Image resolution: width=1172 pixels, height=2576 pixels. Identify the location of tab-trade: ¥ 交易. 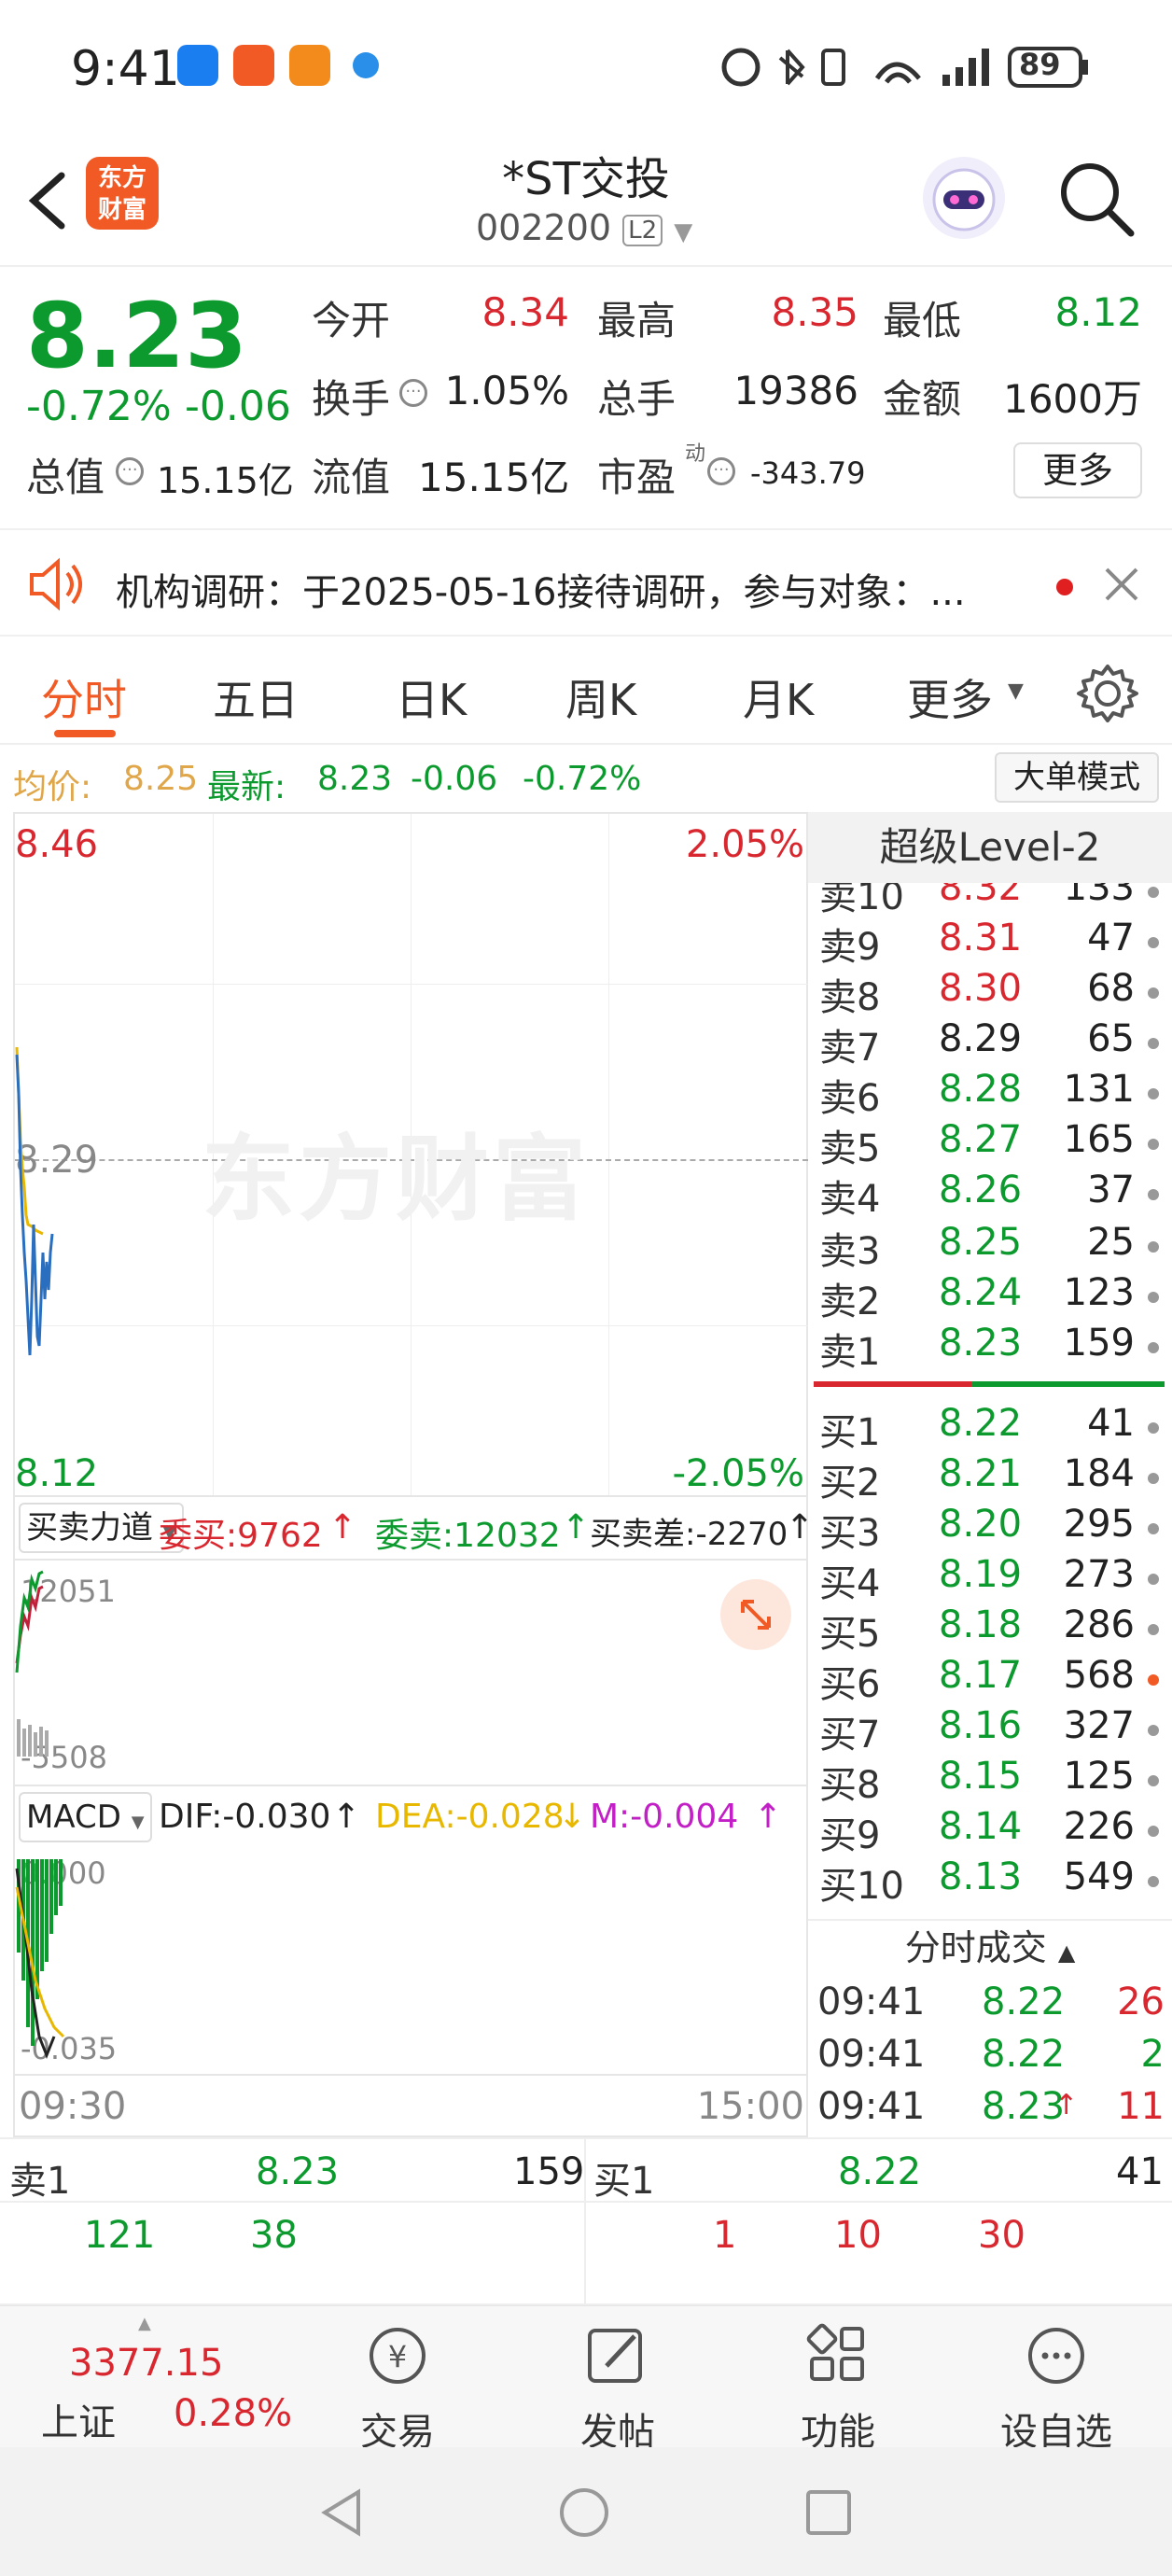
(397, 2389).